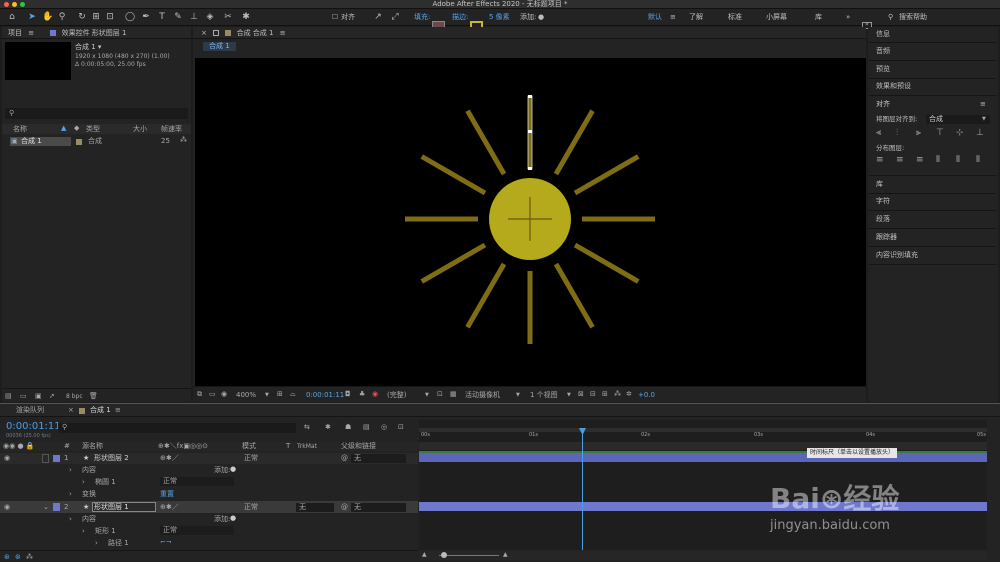  What do you see at coordinates (818, 17) in the screenshot?
I see `workspace-libraries: 库` at bounding box center [818, 17].